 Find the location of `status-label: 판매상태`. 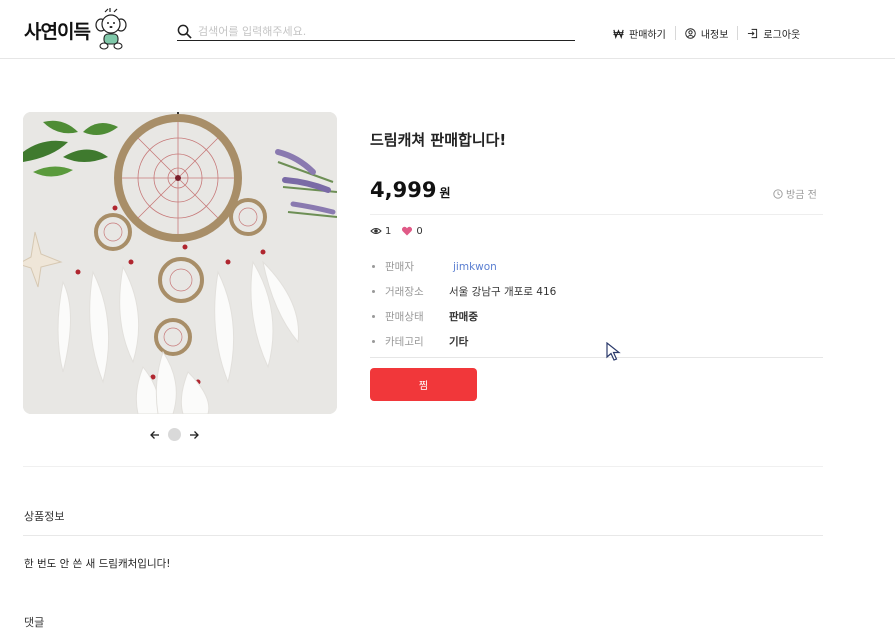

status-label: 판매상태 is located at coordinates (404, 317).